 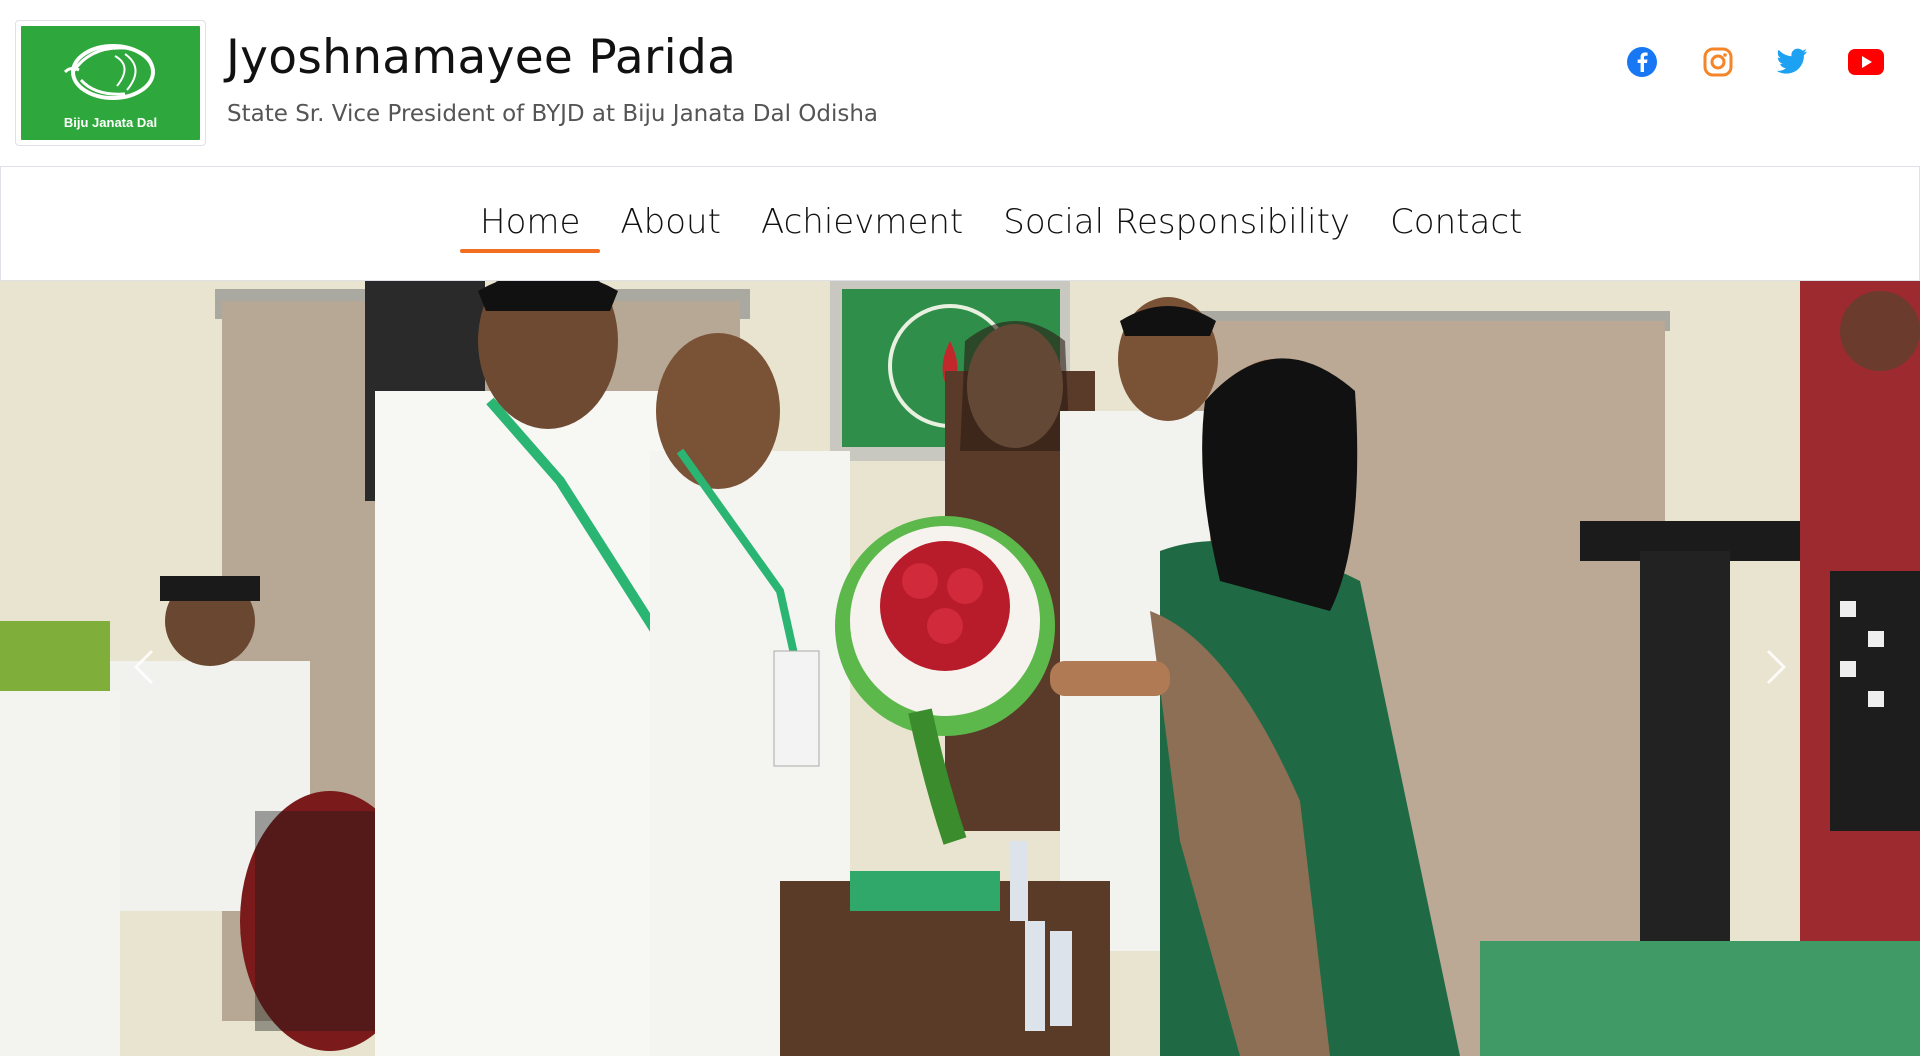 I want to click on youtube-link, so click(x=1866, y=62).